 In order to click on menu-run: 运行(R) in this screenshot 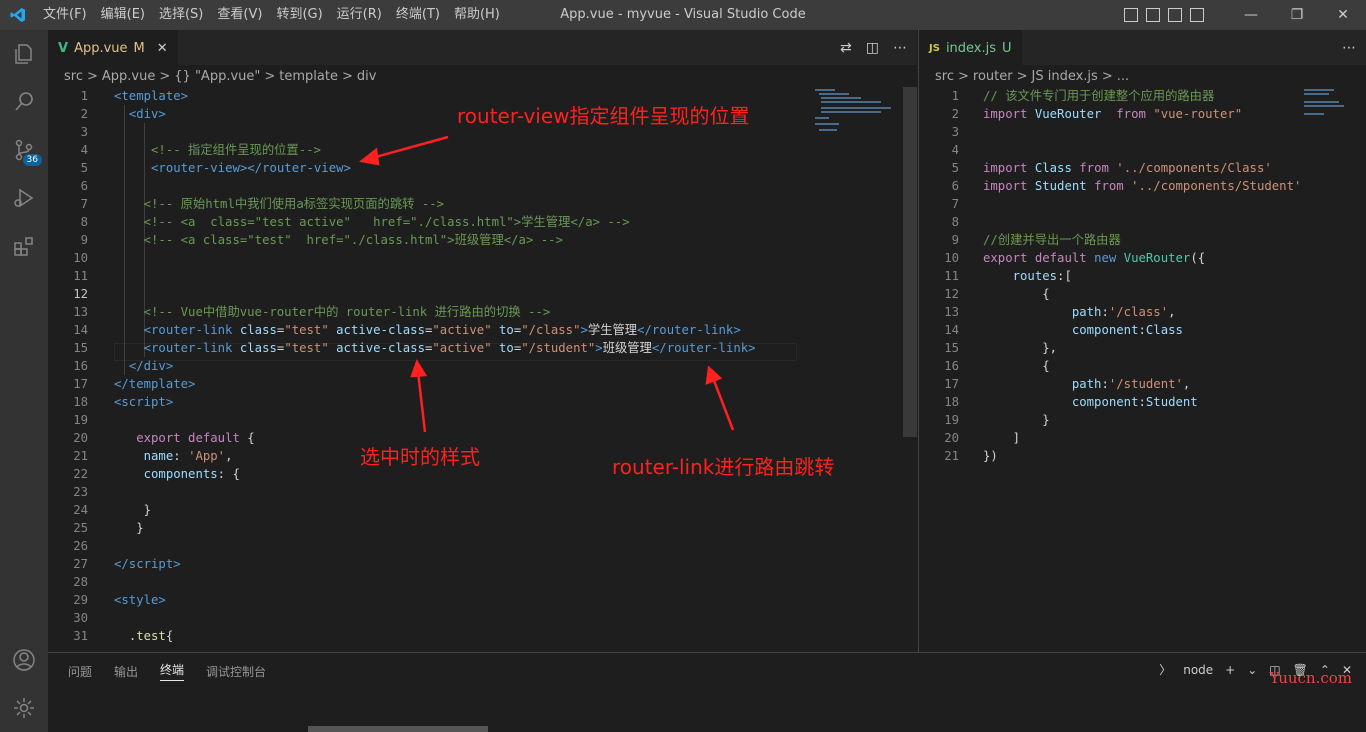, I will do `click(359, 15)`.